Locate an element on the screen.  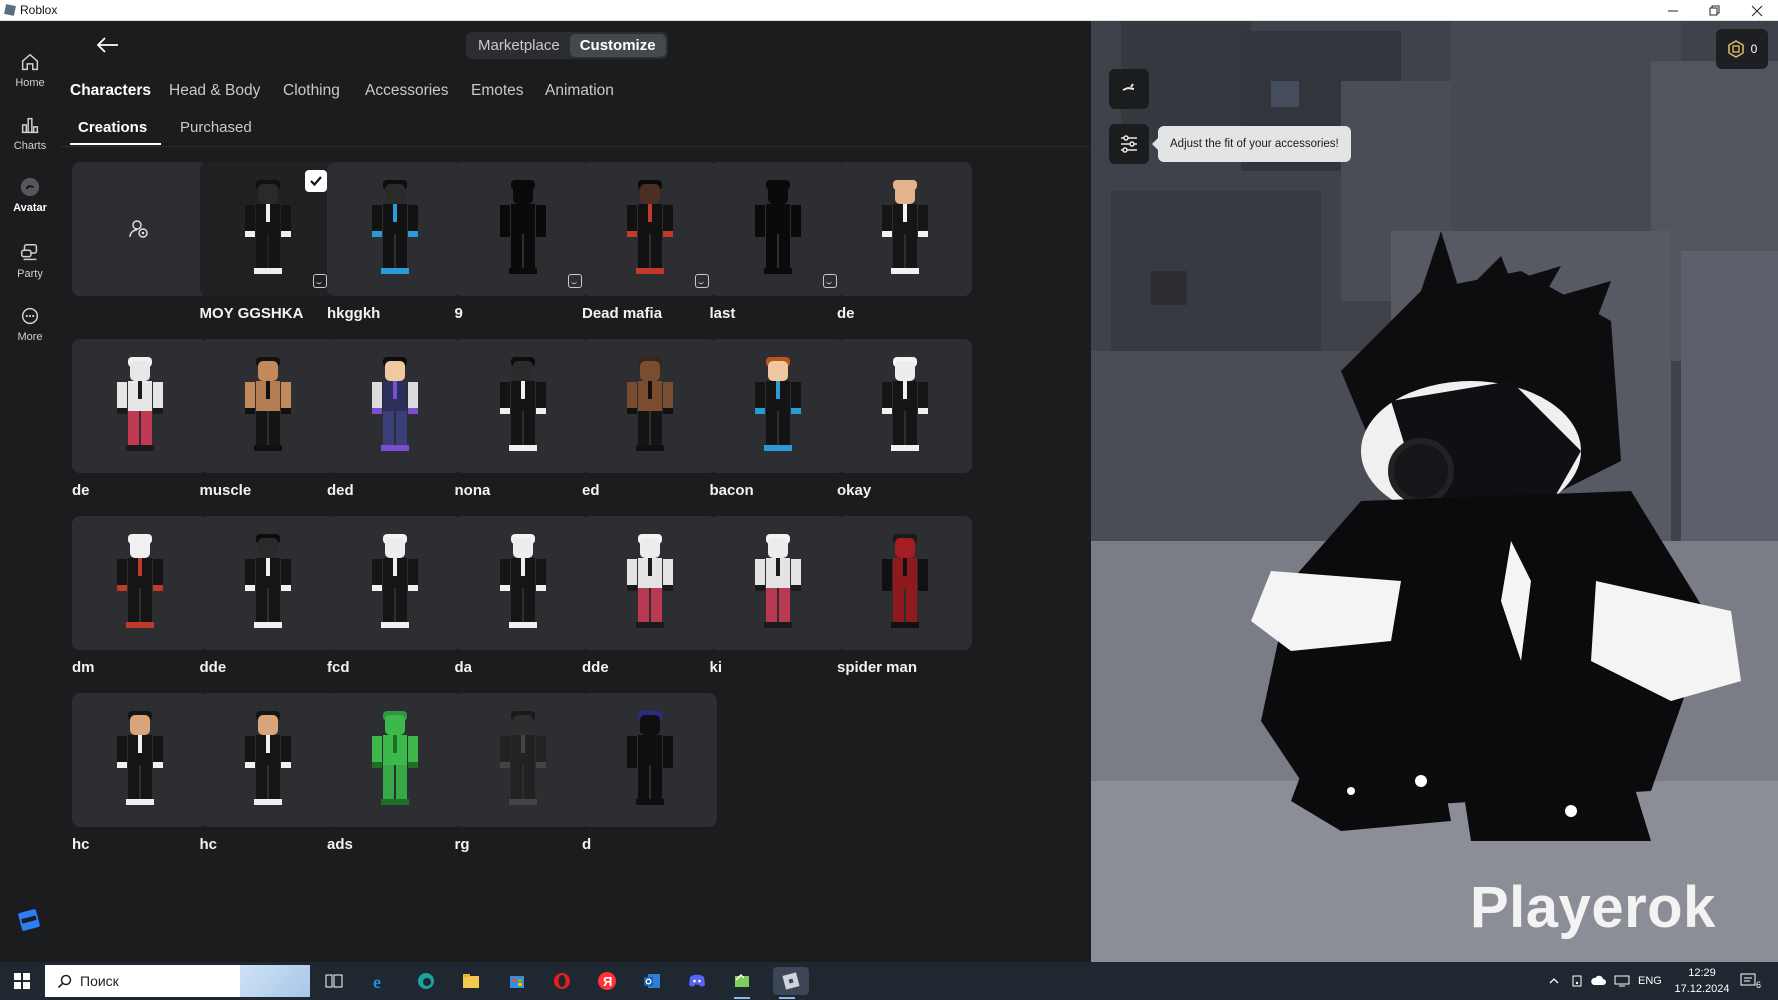
store-button is located at coordinates (517, 981).